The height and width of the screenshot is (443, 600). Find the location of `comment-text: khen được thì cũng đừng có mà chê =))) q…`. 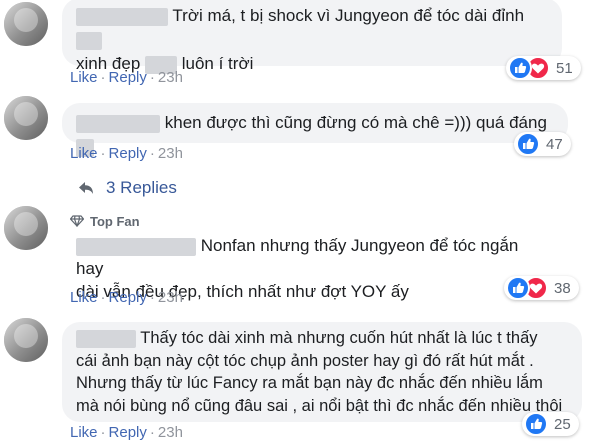

comment-text: khen được thì cũng đừng có mà chê =))) q… is located at coordinates (355, 122).